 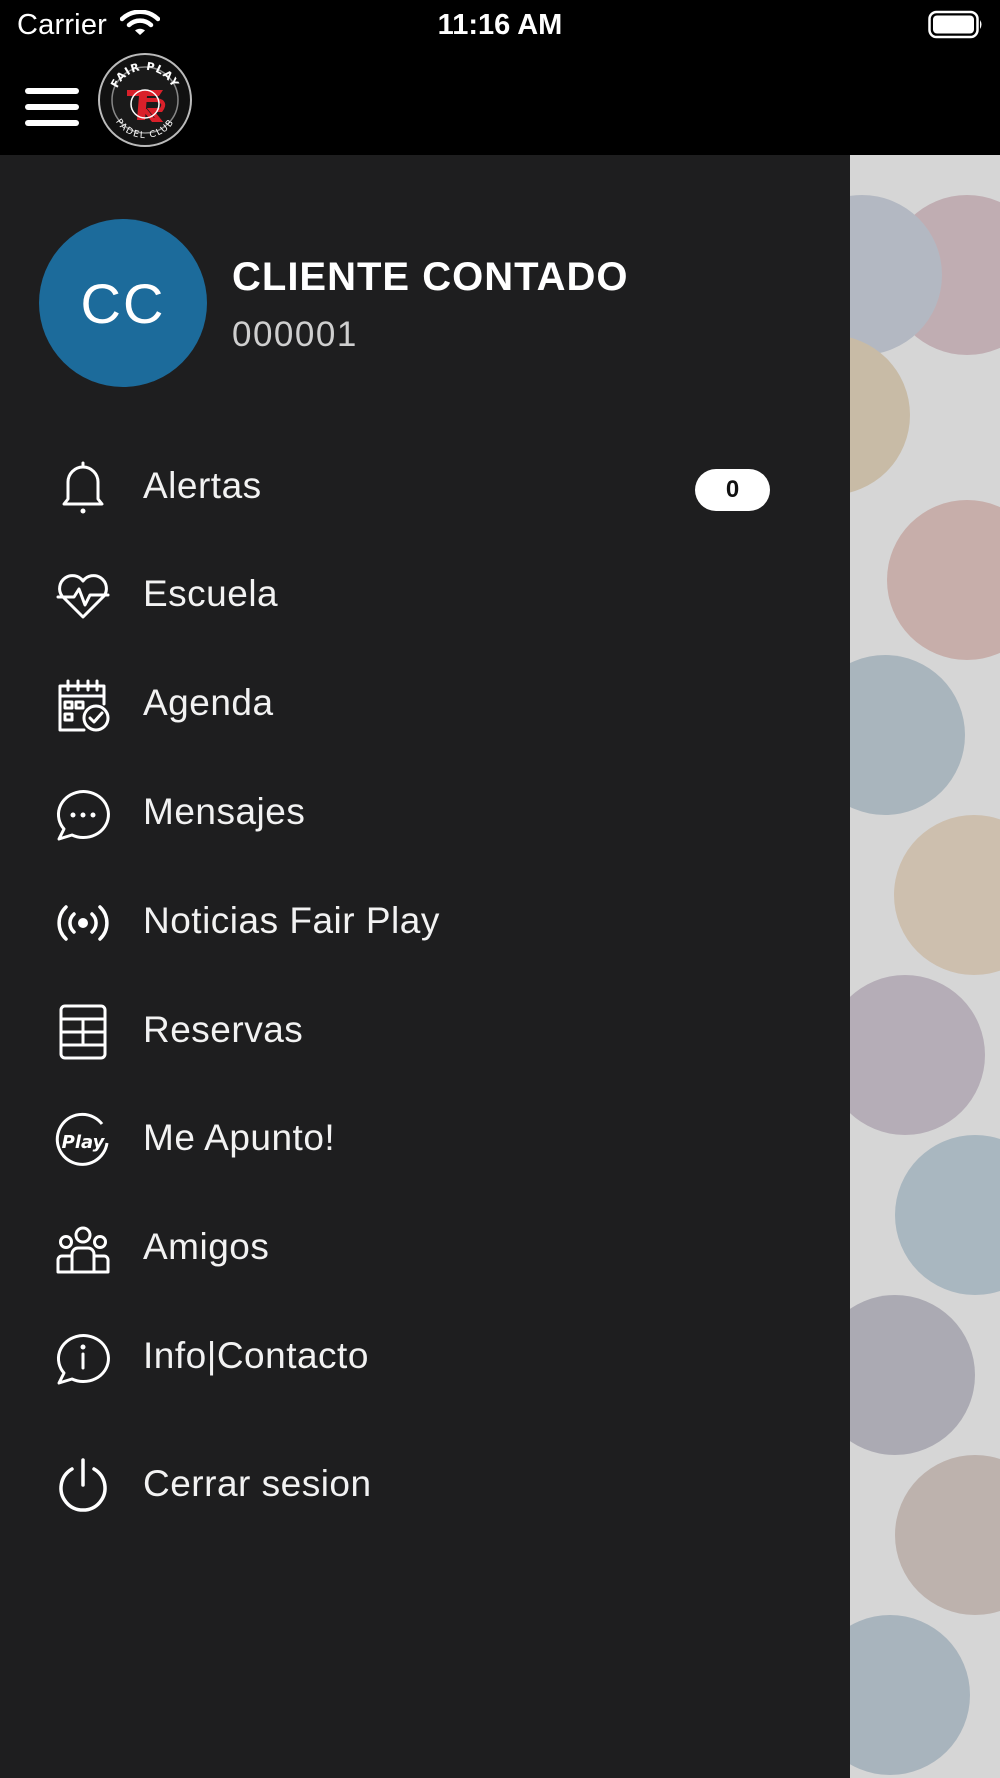 I want to click on menu-item-reservas: Reservas, so click(x=425, y=1031).